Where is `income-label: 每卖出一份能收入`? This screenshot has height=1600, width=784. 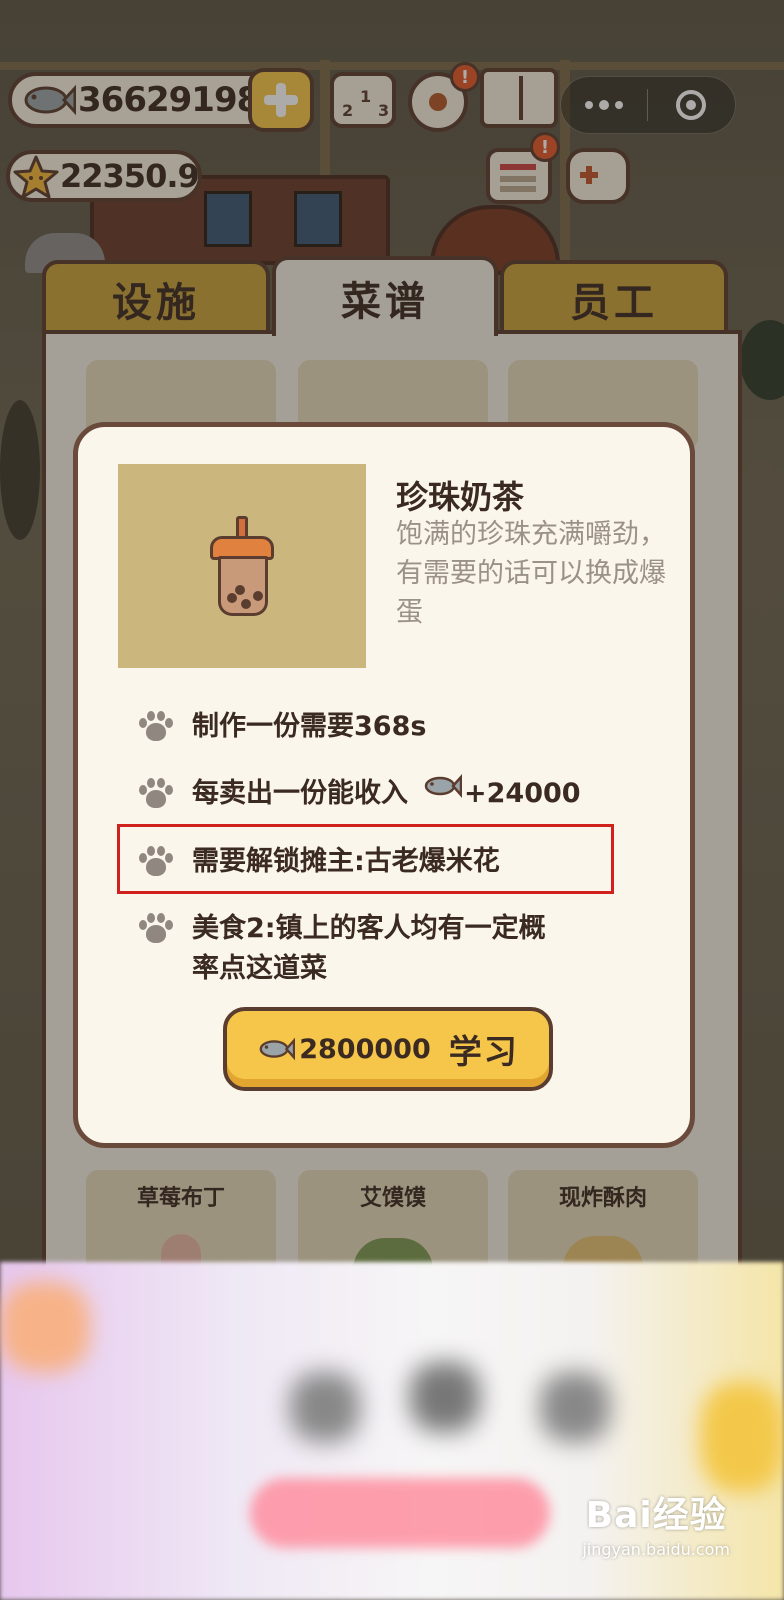 income-label: 每卖出一份能收入 is located at coordinates (300, 793).